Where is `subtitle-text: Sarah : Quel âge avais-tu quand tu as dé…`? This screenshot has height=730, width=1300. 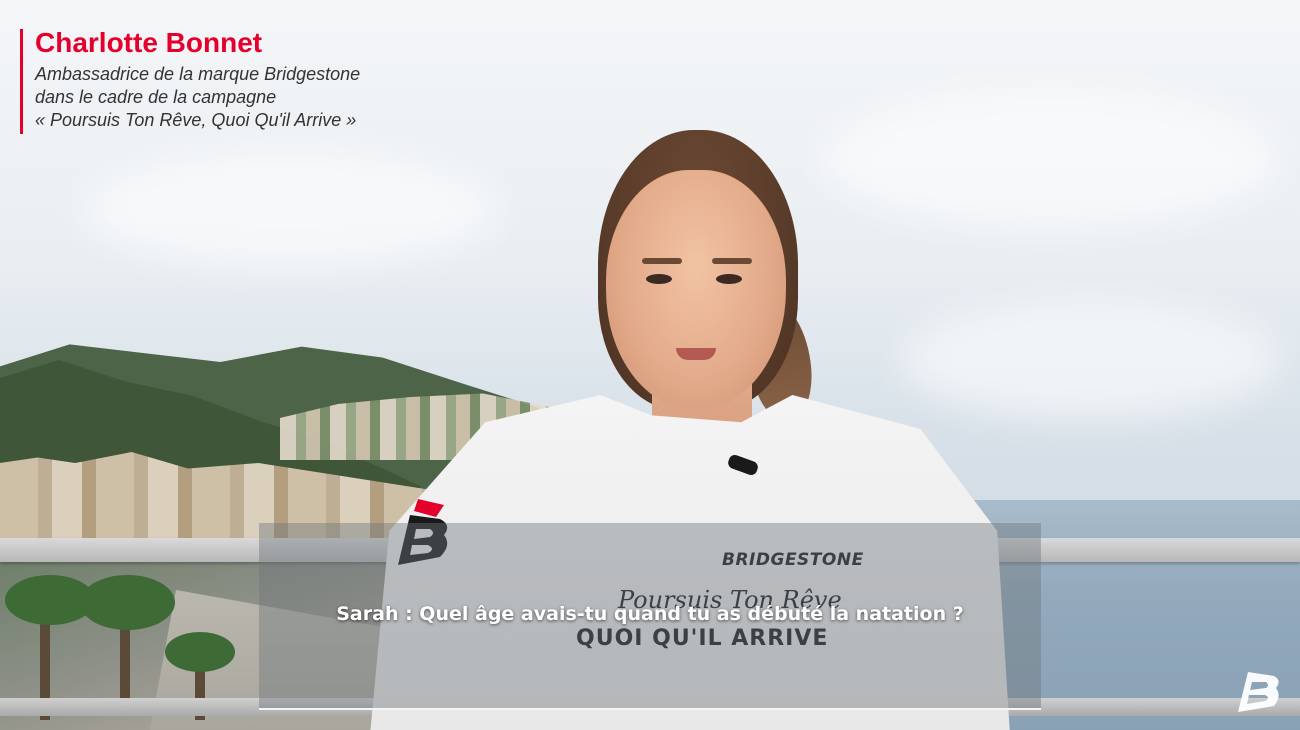
subtitle-text: Sarah : Quel âge avais-tu quand tu as dé… is located at coordinates (650, 614).